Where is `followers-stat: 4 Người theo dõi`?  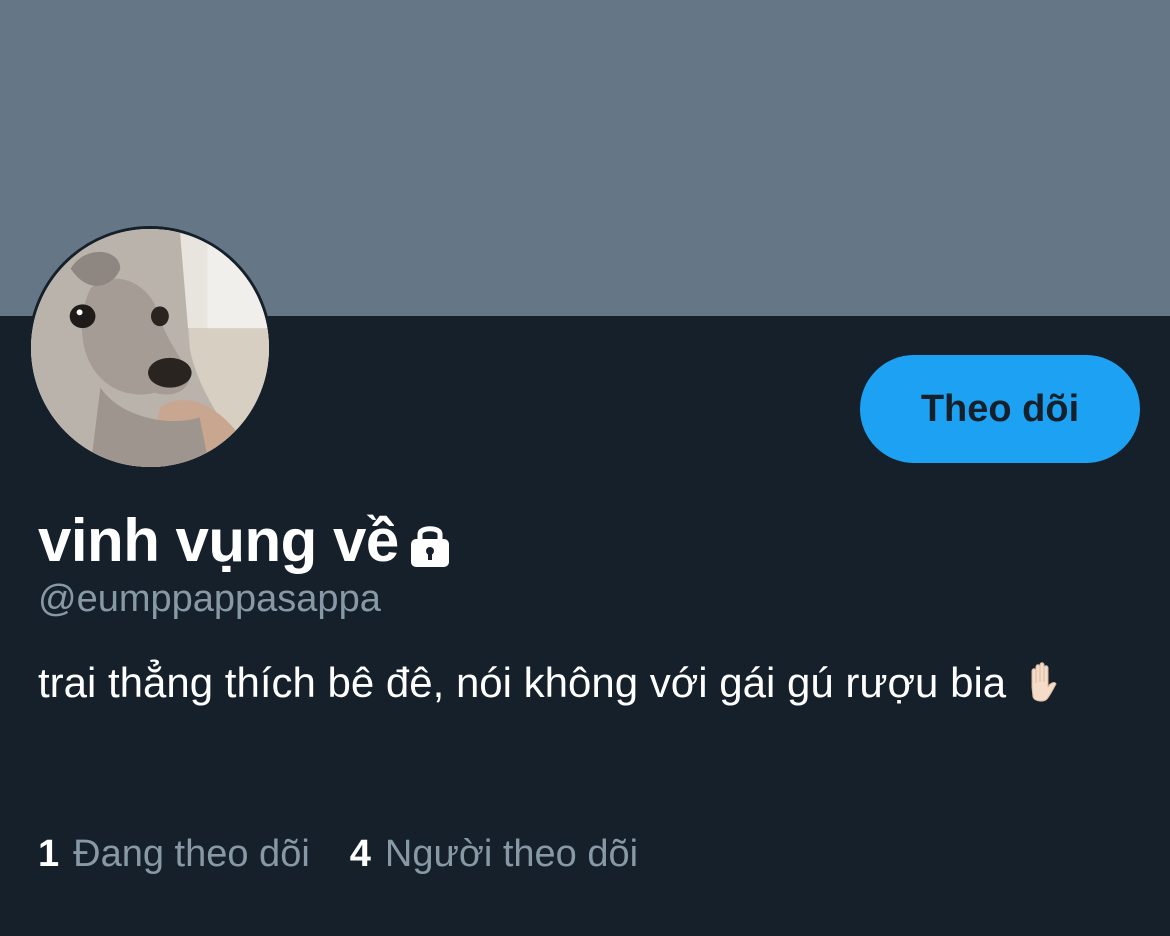
followers-stat: 4 Người theo dõi is located at coordinates (494, 854).